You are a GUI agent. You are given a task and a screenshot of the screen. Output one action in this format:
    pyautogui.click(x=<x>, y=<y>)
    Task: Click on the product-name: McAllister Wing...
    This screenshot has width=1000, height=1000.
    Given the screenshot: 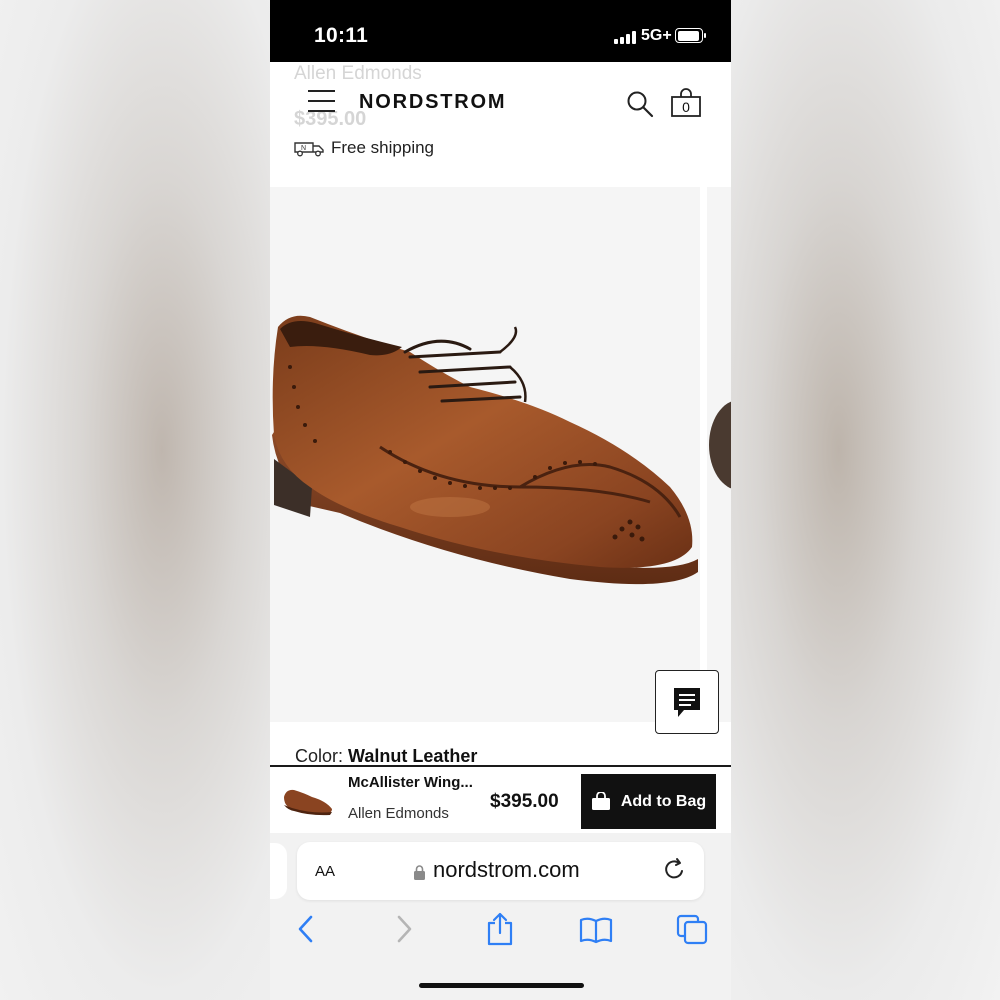 What is the action you would take?
    pyautogui.click(x=410, y=782)
    